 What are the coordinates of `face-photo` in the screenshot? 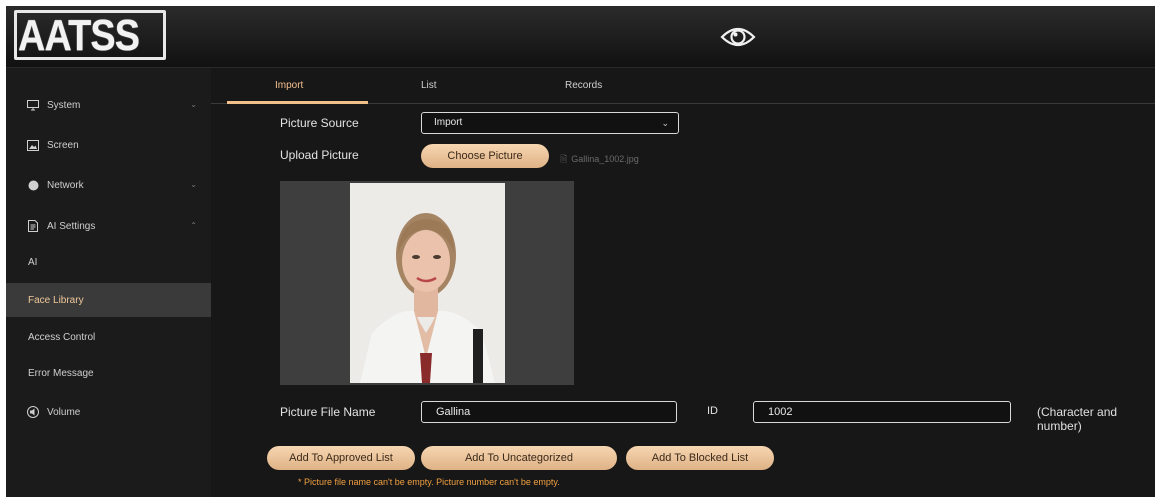 It's located at (427, 283).